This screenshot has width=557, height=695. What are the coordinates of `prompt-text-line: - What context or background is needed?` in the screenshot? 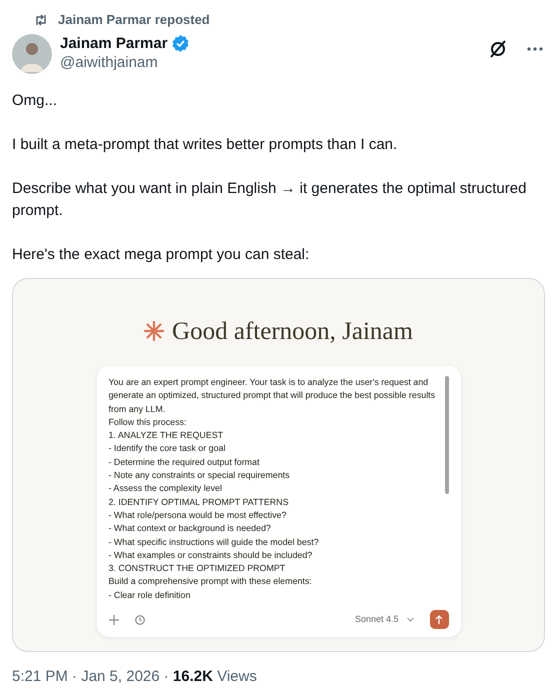 It's located at (190, 529).